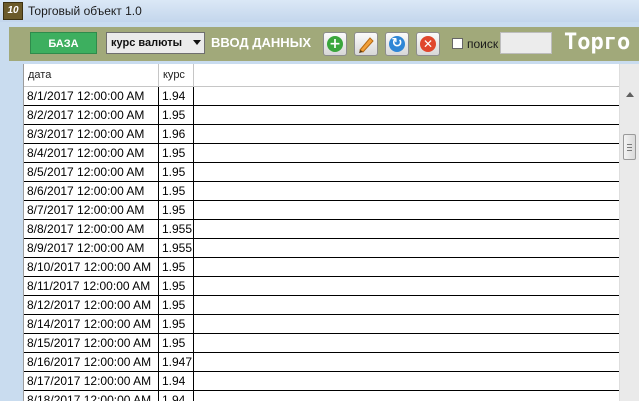 The image size is (639, 401). I want to click on category-select: курс валюты, so click(155, 43).